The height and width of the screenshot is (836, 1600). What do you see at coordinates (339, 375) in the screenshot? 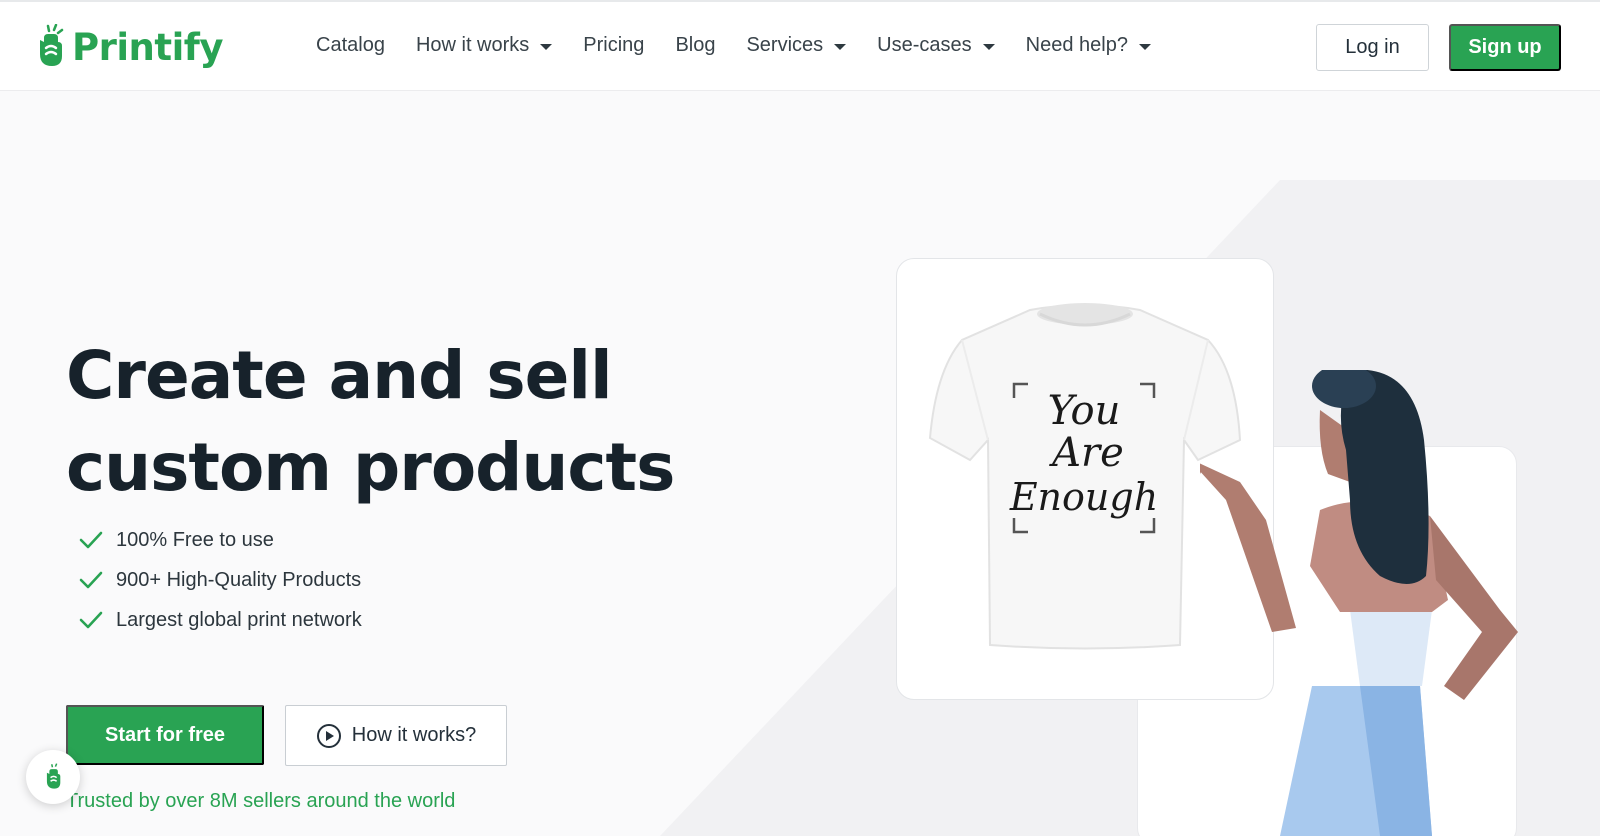
I see `hero-headline-line-1: Create and sell` at bounding box center [339, 375].